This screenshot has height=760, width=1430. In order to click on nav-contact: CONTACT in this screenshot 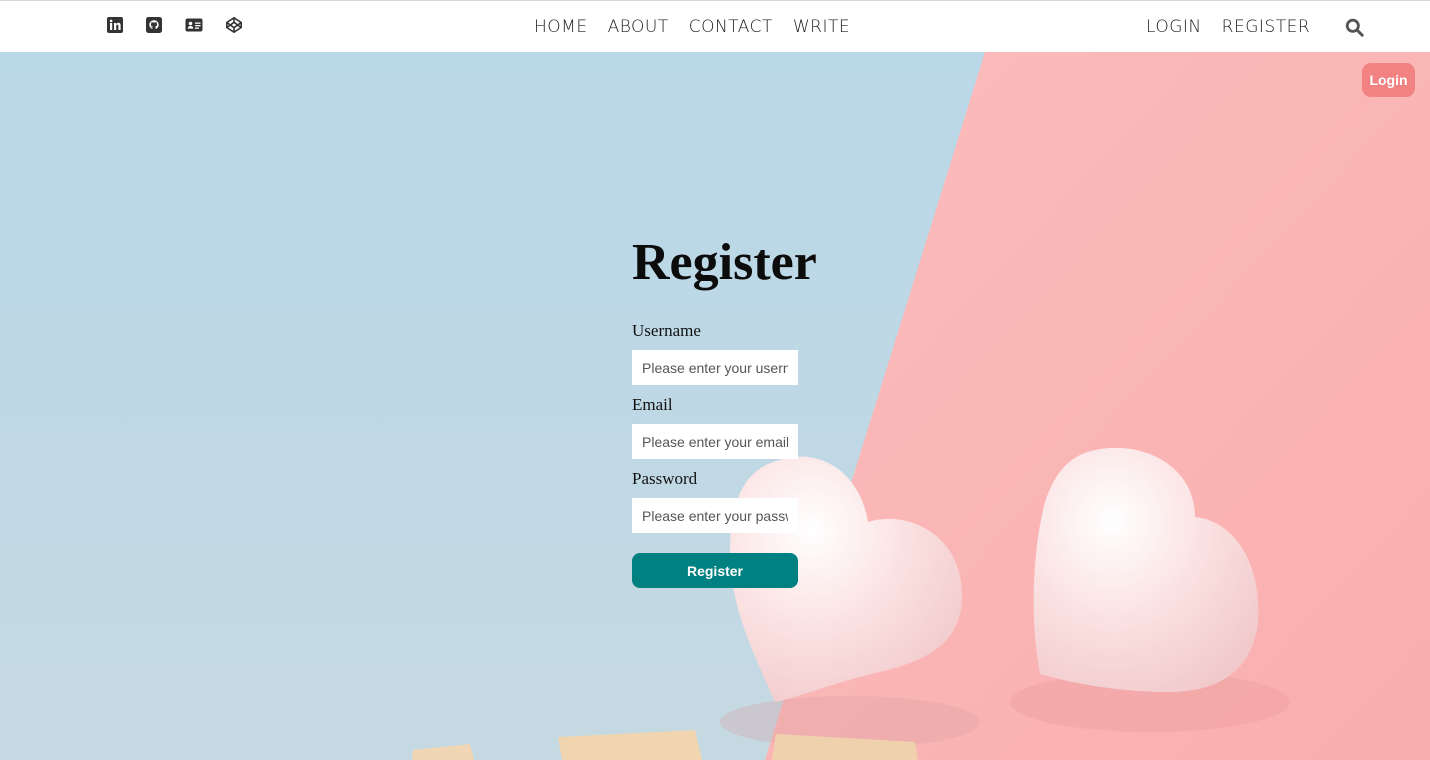, I will do `click(731, 27)`.